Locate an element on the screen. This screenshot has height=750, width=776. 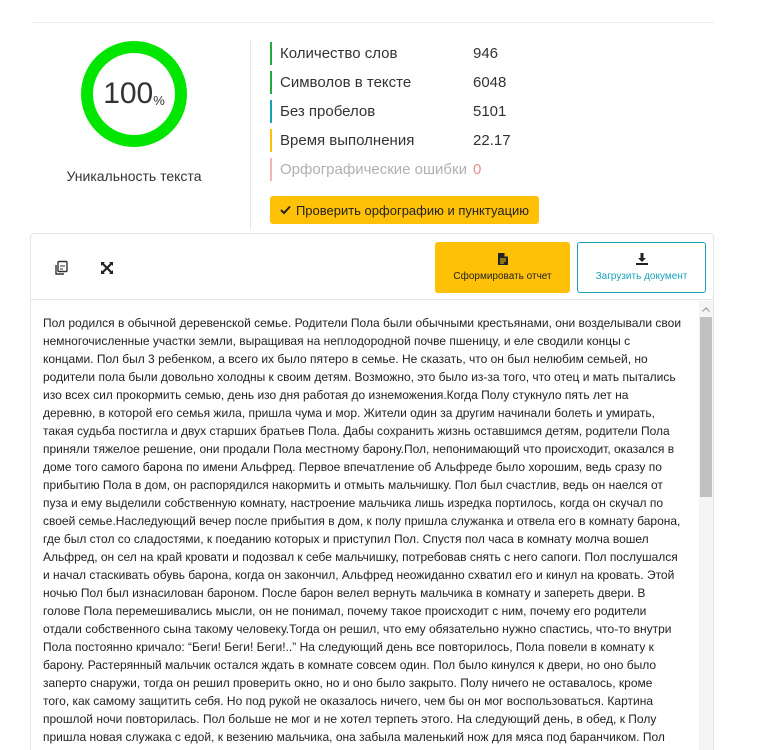
stat-label: Количество слов is located at coordinates (339, 53).